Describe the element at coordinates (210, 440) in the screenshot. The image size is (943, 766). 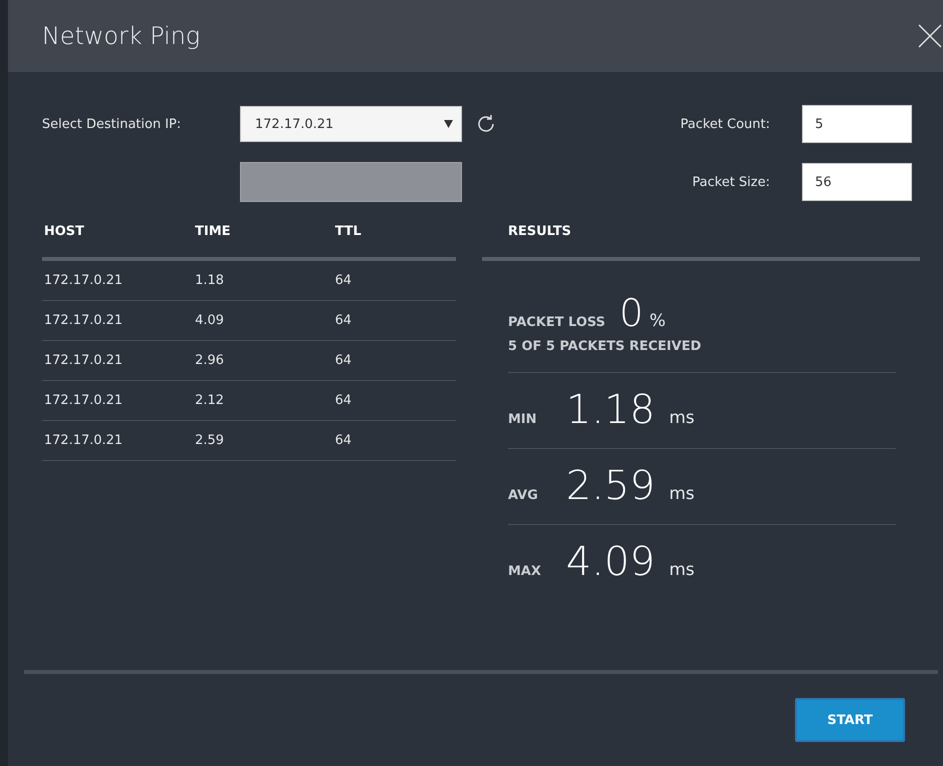
I see `table-cell-text: 2.59` at that location.